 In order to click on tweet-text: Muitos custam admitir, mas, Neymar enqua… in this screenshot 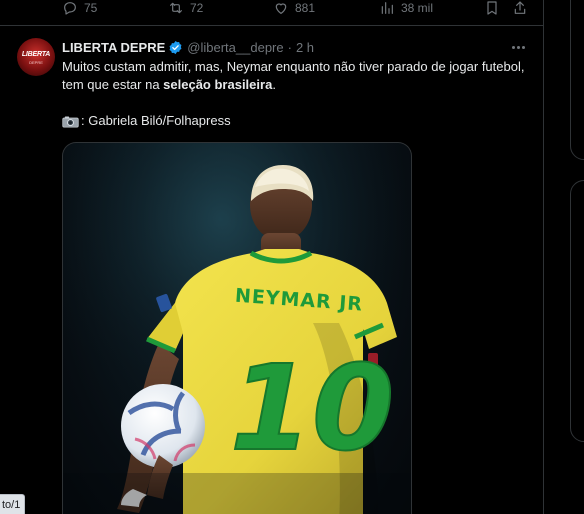, I will do `click(297, 76)`.